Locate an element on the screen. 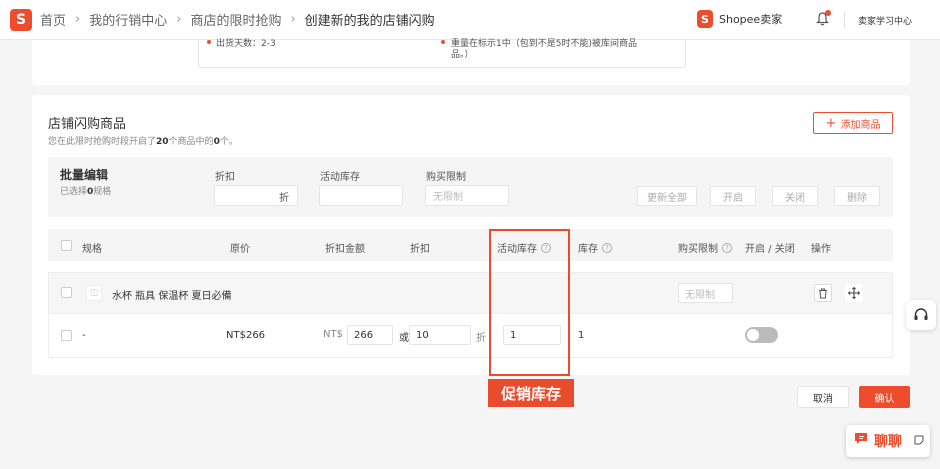  info-text-right-2: 品。） is located at coordinates (462, 55).